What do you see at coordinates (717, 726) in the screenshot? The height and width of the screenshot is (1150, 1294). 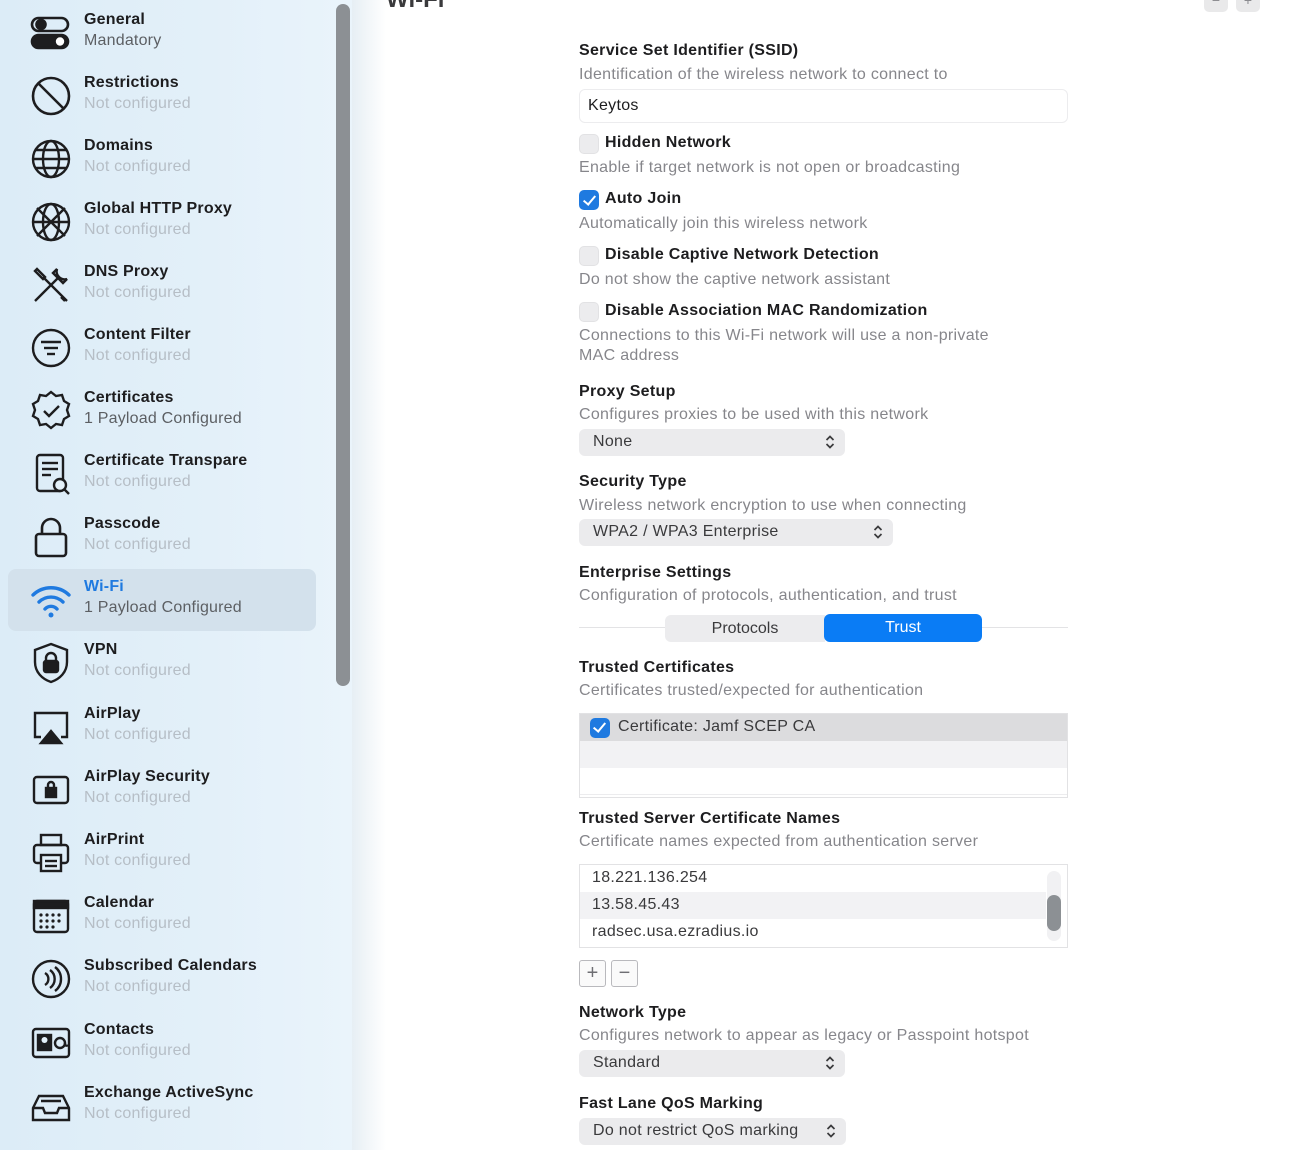 I see `certificate-label: Certificate: Jamf SCEP CA` at bounding box center [717, 726].